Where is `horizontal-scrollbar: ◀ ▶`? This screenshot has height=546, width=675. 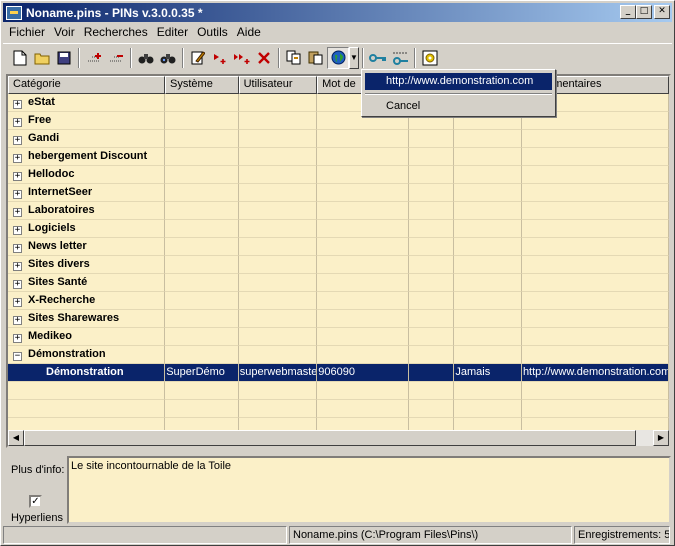 horizontal-scrollbar: ◀ ▶ is located at coordinates (338, 438).